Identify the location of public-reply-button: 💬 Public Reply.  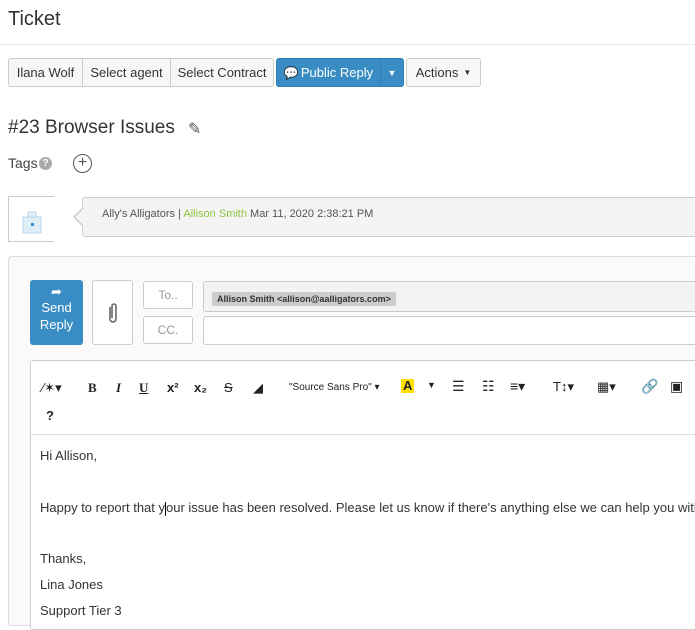
(328, 72).